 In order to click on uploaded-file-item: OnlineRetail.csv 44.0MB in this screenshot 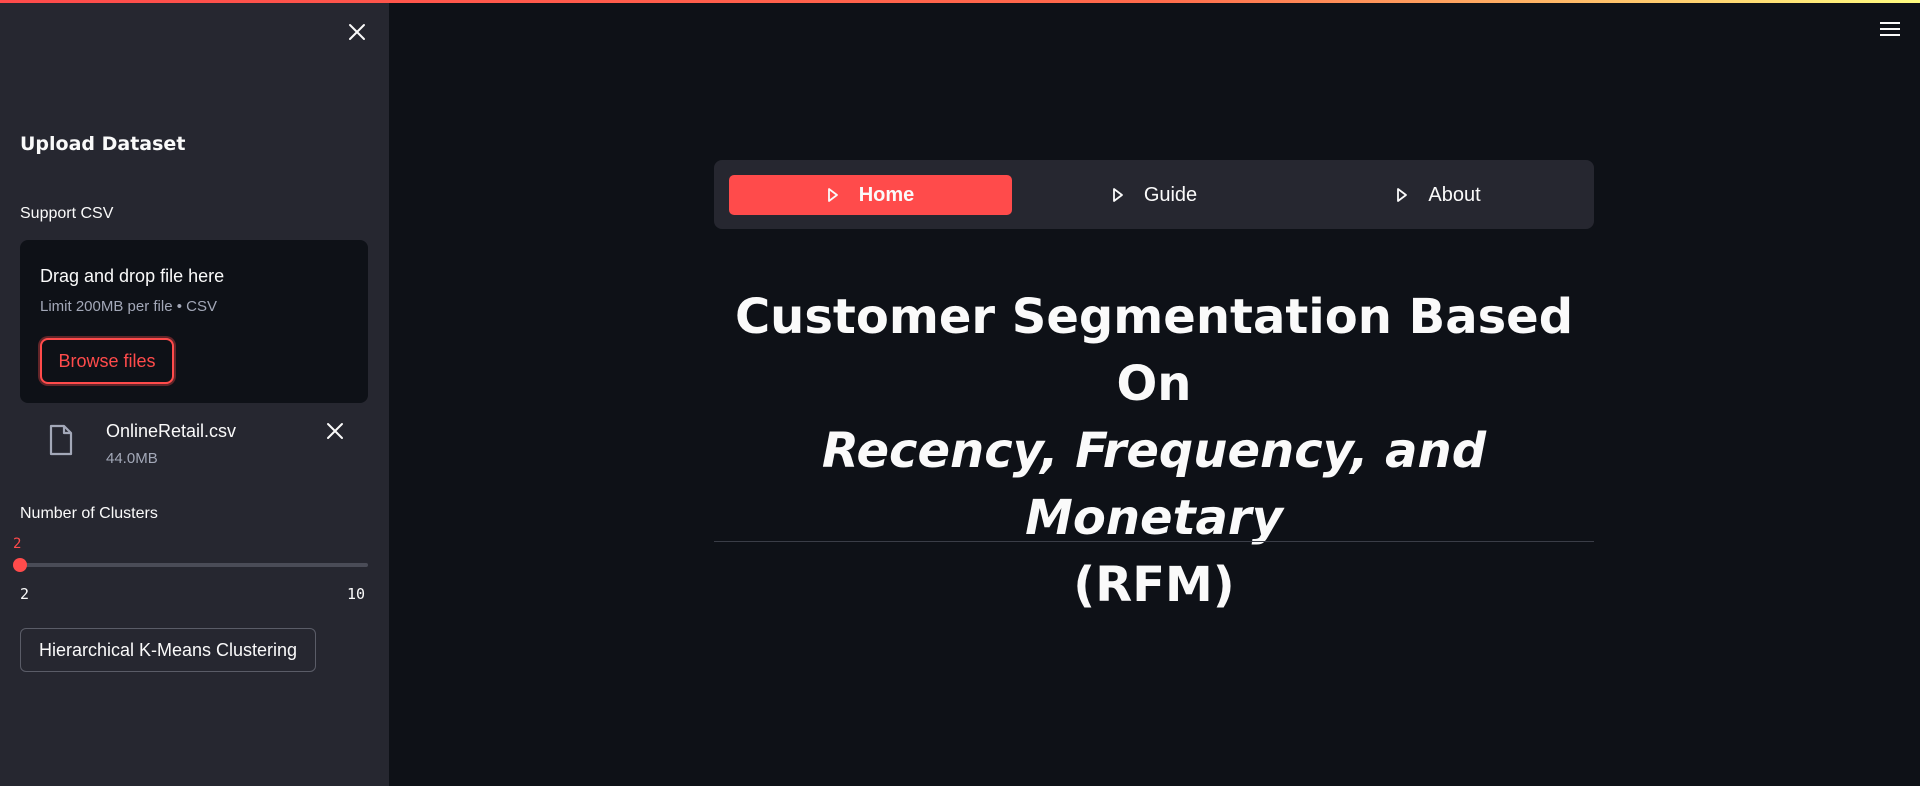, I will do `click(194, 440)`.